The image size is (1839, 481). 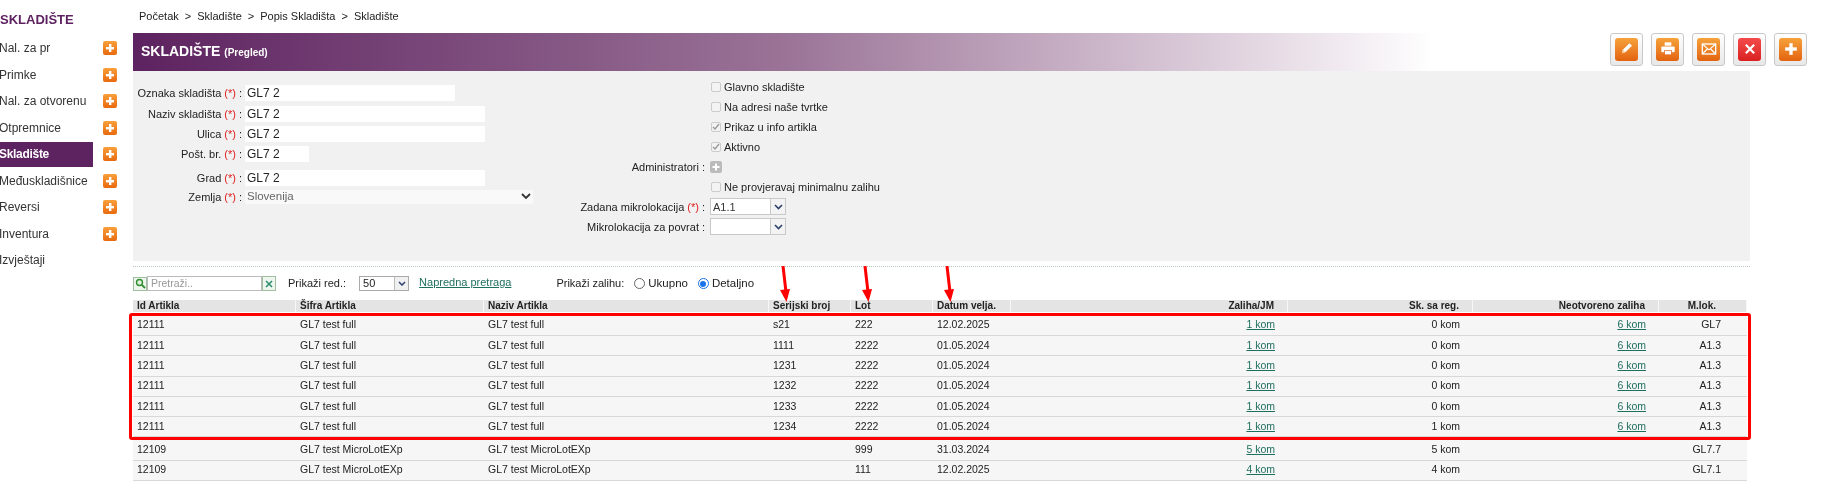 I want to click on select-field: Slovenija, so click(x=389, y=196).